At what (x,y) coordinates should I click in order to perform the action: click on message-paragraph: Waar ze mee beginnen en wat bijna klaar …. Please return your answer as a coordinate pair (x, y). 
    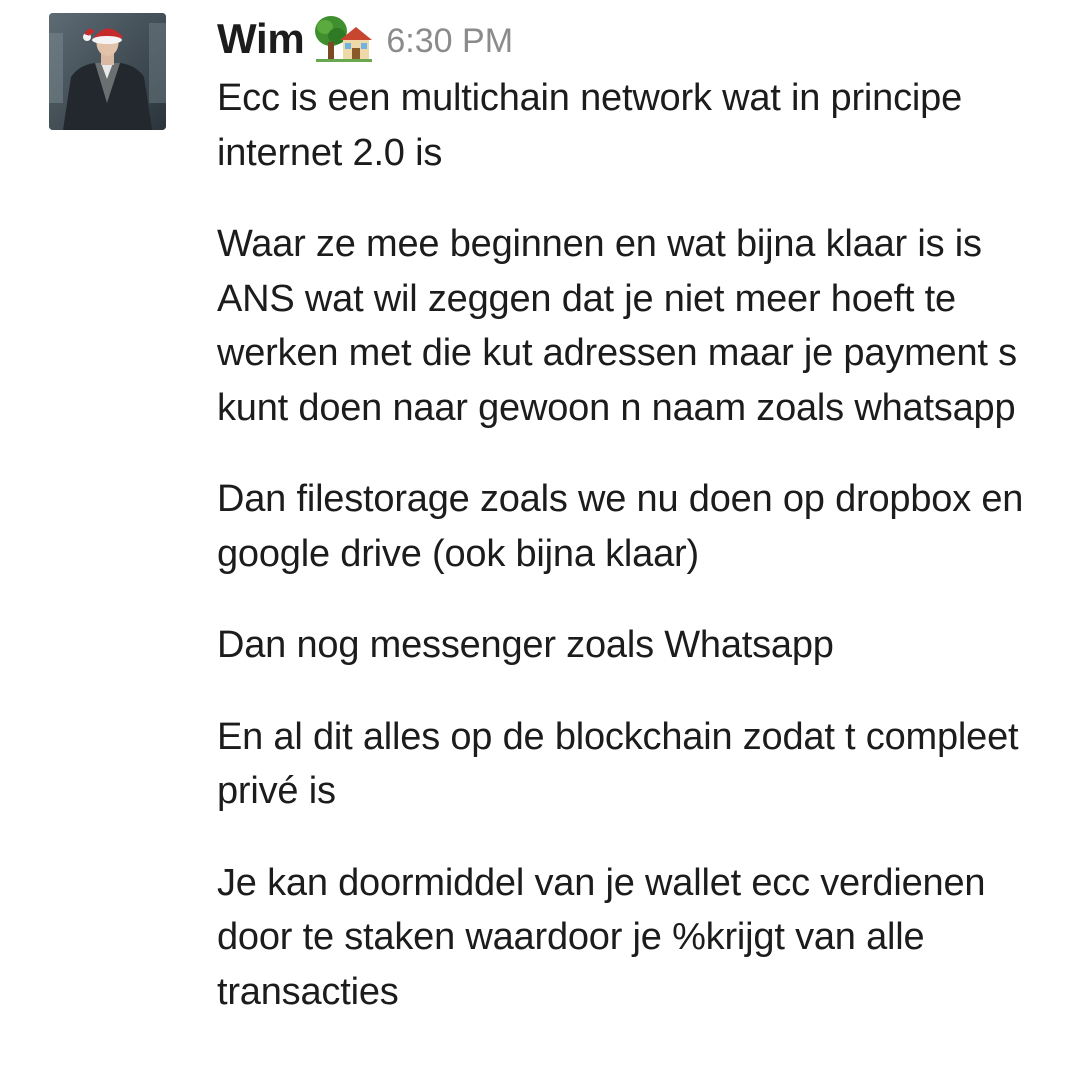
    Looking at the image, I should click on (617, 326).